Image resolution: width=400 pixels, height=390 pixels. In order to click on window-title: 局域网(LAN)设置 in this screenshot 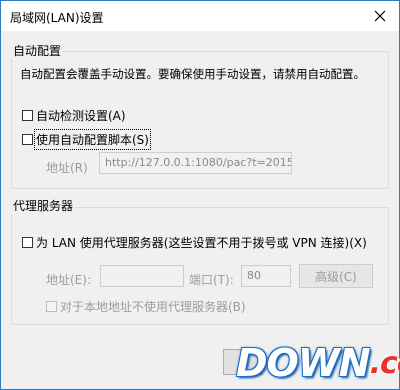, I will do `click(57, 18)`.